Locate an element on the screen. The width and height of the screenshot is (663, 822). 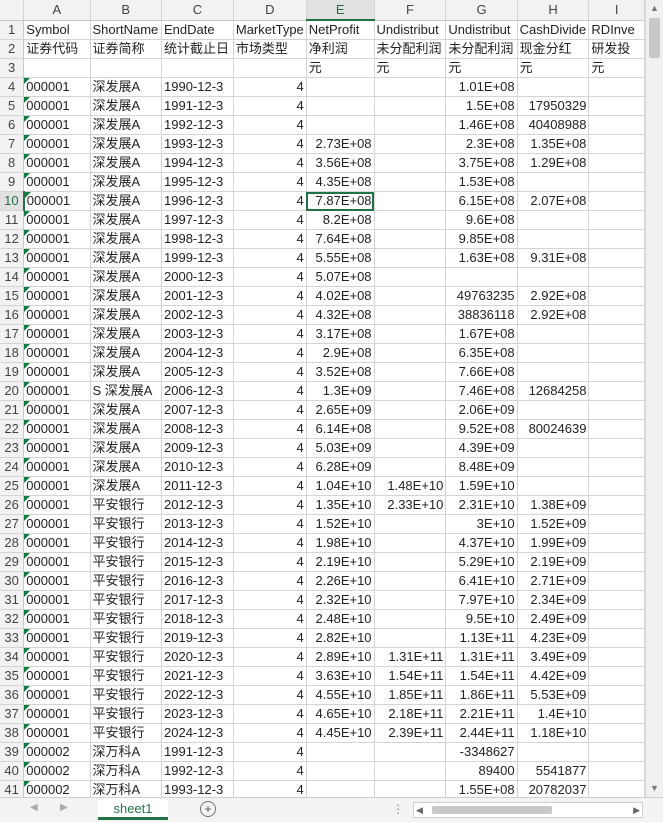
cell-F8 is located at coordinates (410, 163).